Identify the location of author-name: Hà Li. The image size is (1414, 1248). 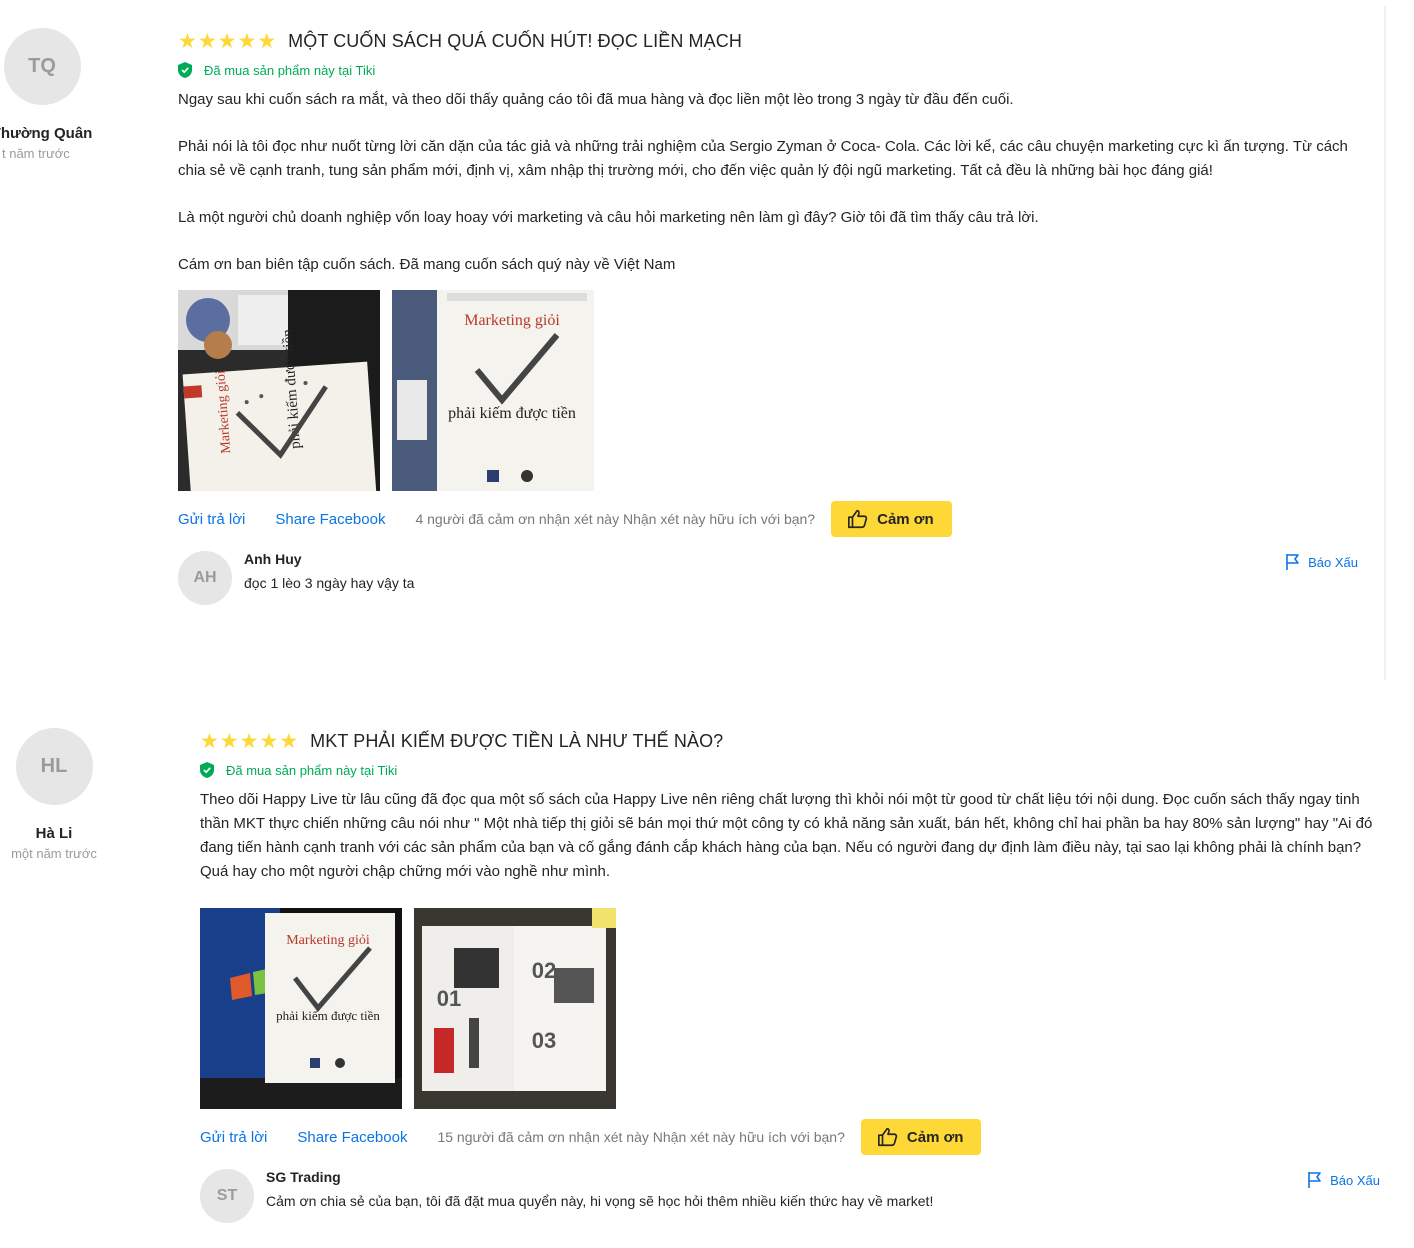
(54, 833).